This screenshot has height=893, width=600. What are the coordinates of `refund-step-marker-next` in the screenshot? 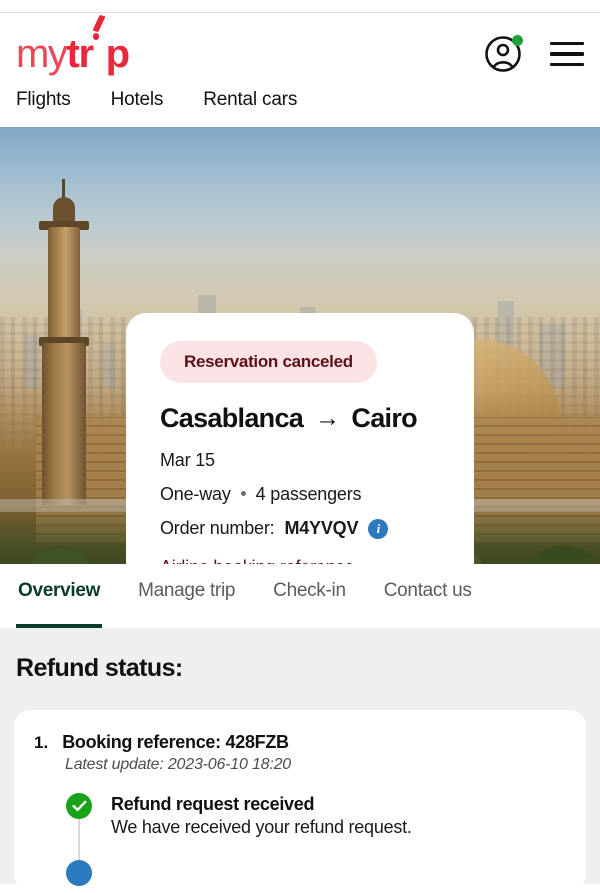 It's located at (79, 873).